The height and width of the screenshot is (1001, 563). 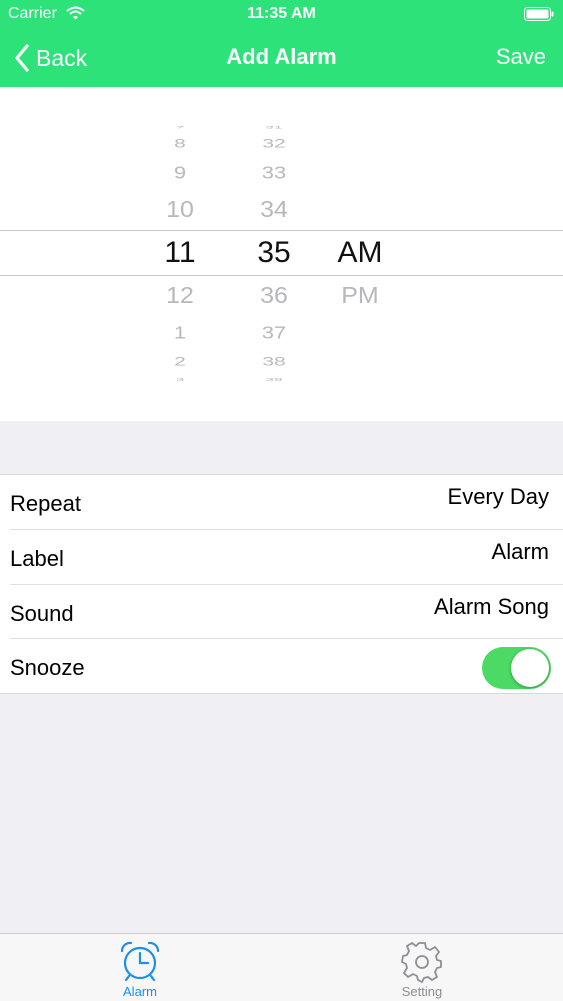 I want to click on tab-label: Setting, so click(x=422, y=991).